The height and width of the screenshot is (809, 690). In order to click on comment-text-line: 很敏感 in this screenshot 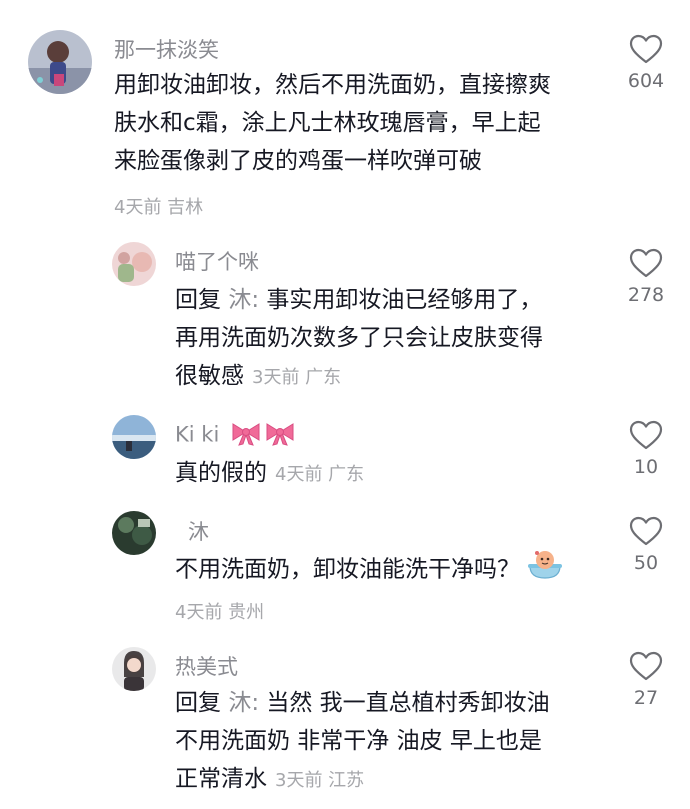, I will do `click(209, 376)`.